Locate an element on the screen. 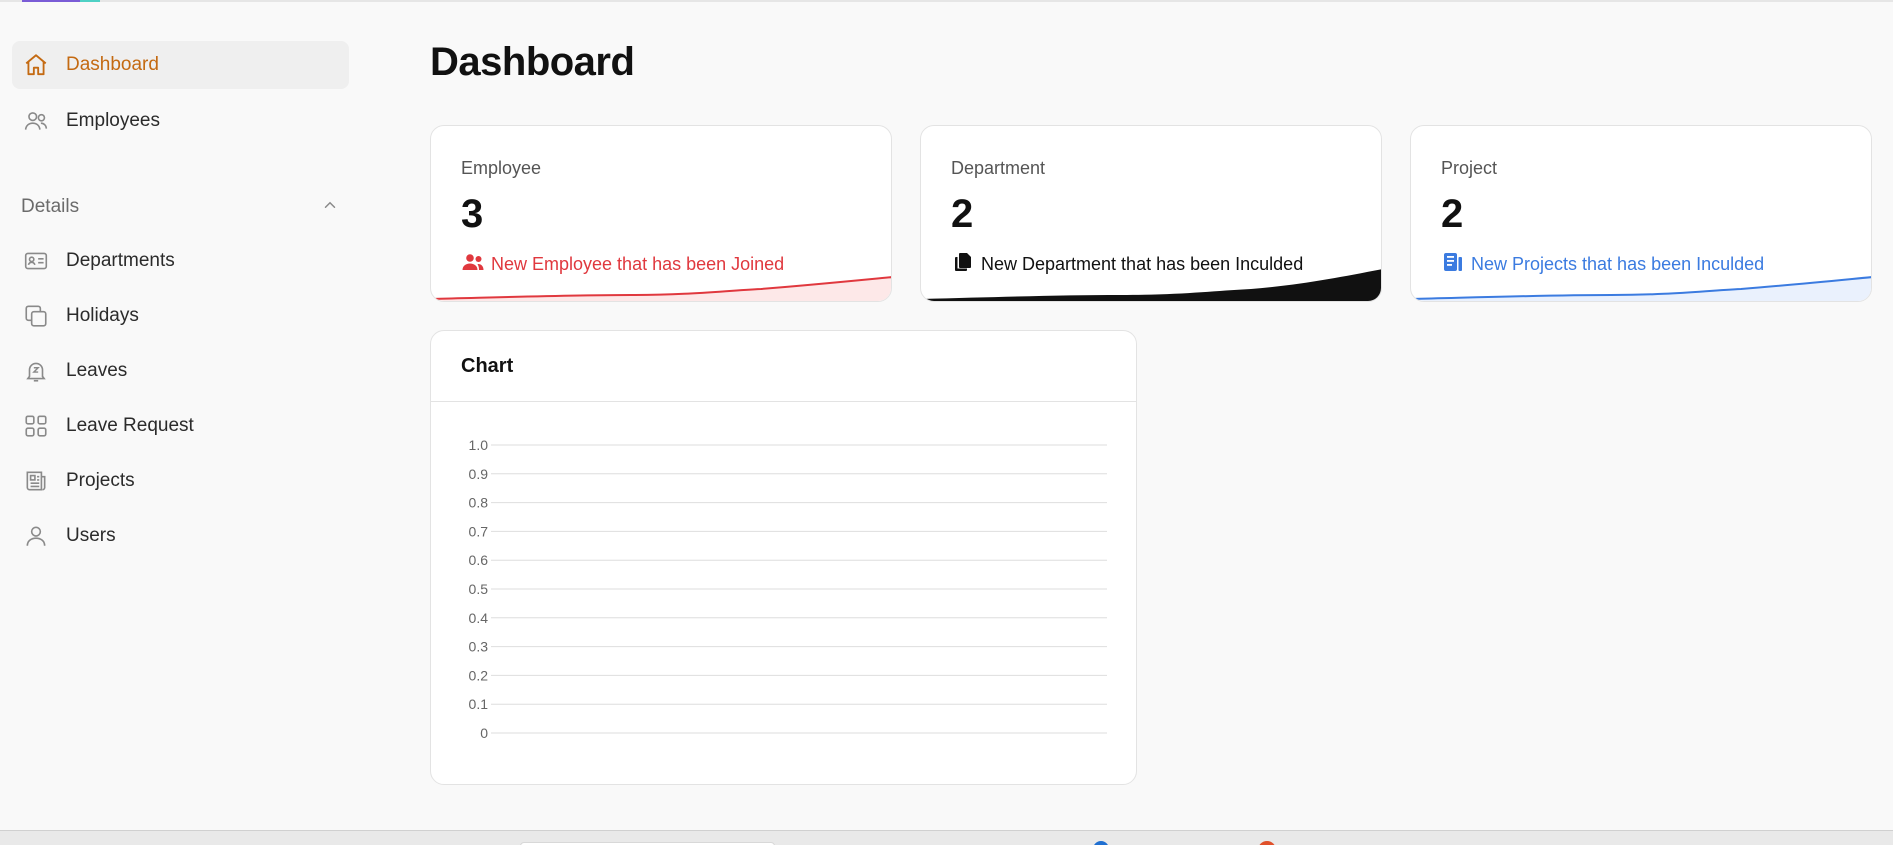  sidebar-item-leave-request: Leave Request is located at coordinates (180, 426).